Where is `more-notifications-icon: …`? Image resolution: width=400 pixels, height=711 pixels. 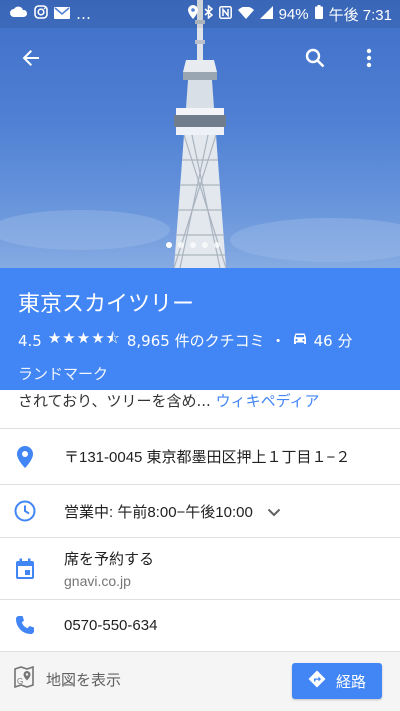 more-notifications-icon: … is located at coordinates (83, 14).